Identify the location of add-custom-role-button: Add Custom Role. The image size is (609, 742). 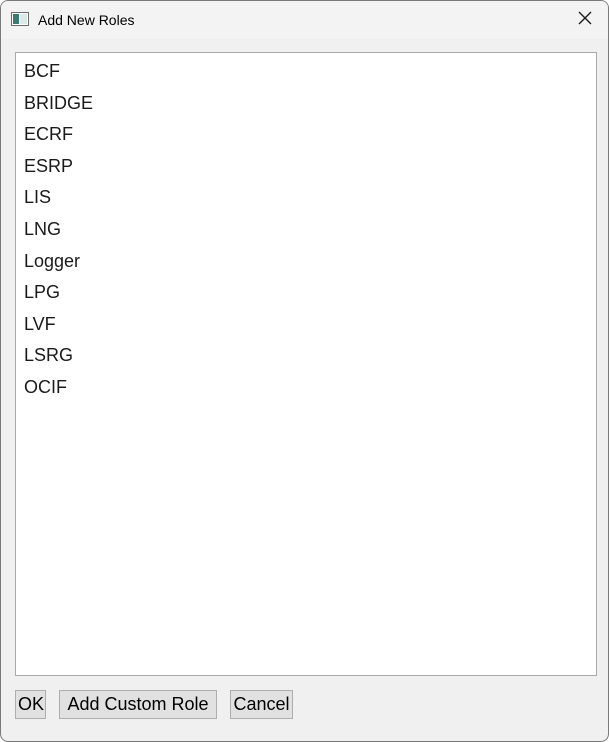
(138, 704).